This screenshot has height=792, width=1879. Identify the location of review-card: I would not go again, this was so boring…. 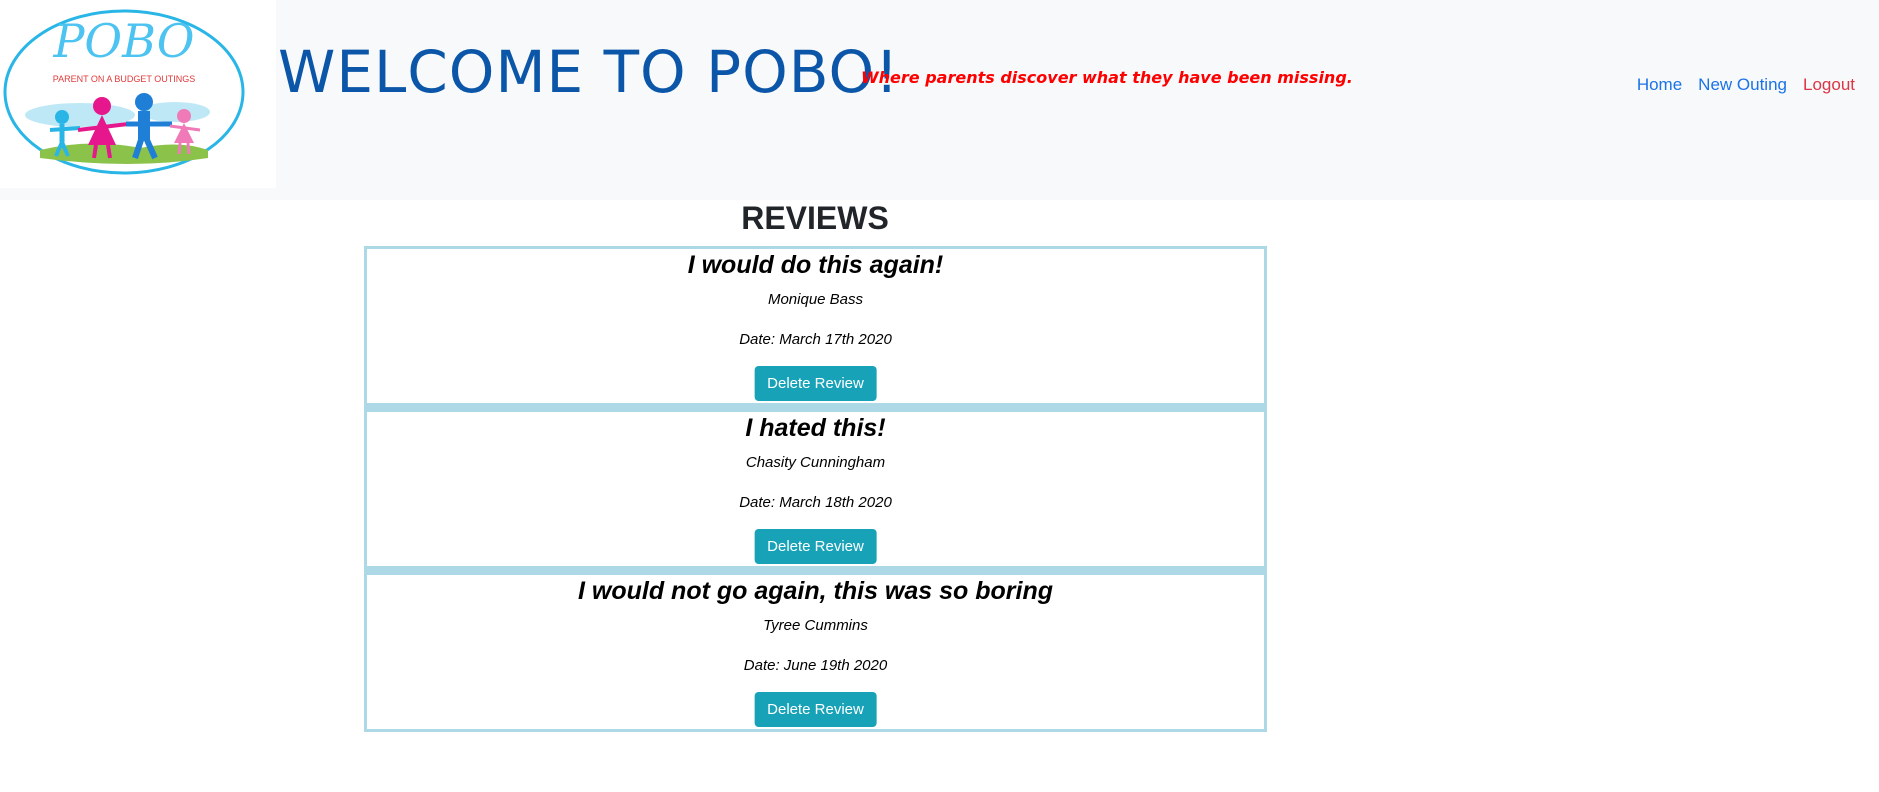
(815, 650).